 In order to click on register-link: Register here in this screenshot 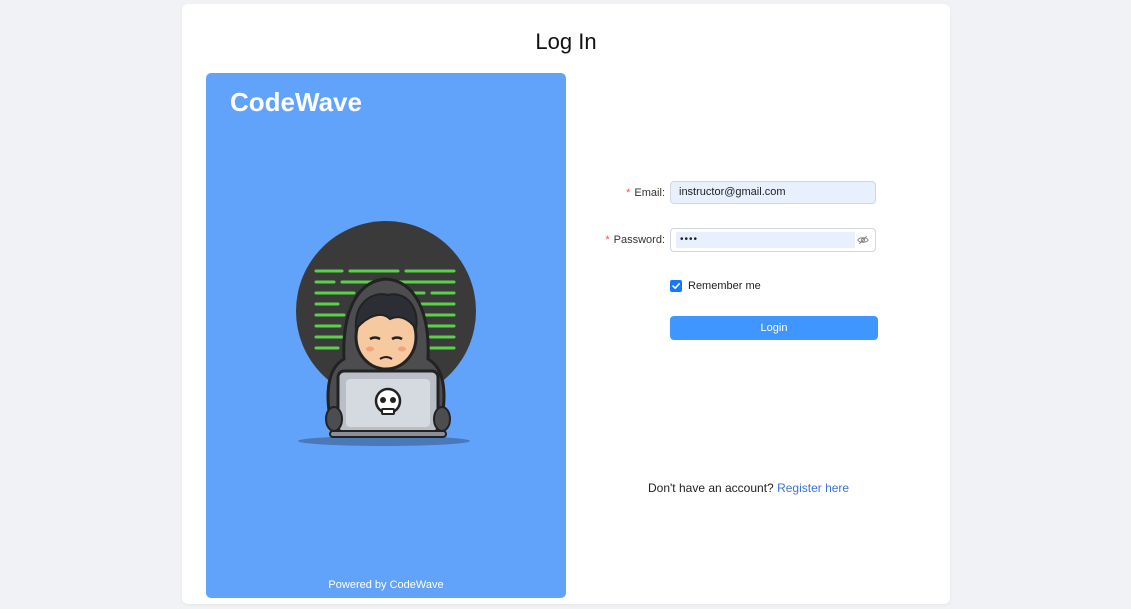, I will do `click(813, 488)`.